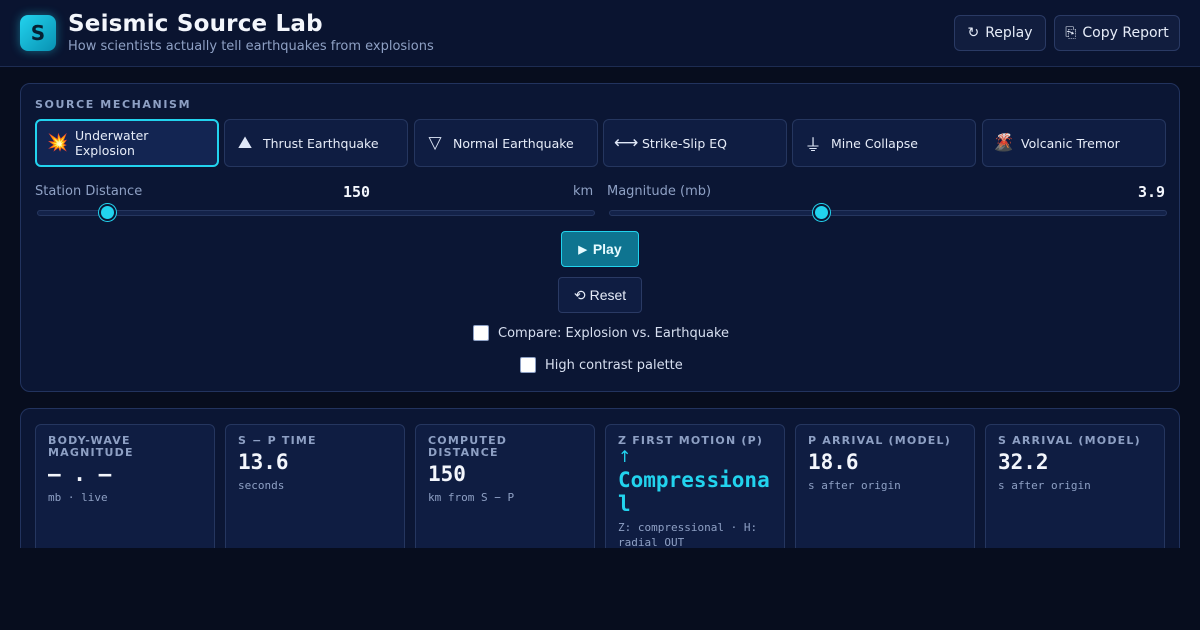  Describe the element at coordinates (1004, 143) in the screenshot. I see `volcano-icon: 🌋` at that location.